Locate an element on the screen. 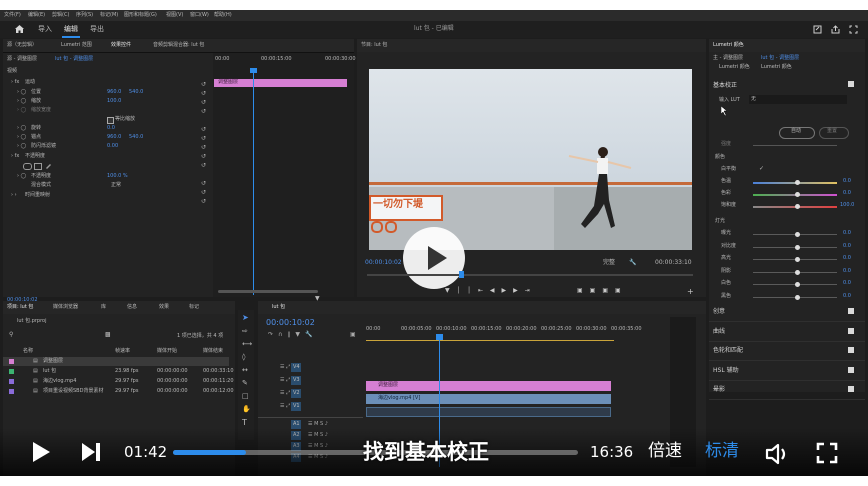 This screenshot has height=486, width=868. temperature-value: 0.0 is located at coordinates (847, 181).